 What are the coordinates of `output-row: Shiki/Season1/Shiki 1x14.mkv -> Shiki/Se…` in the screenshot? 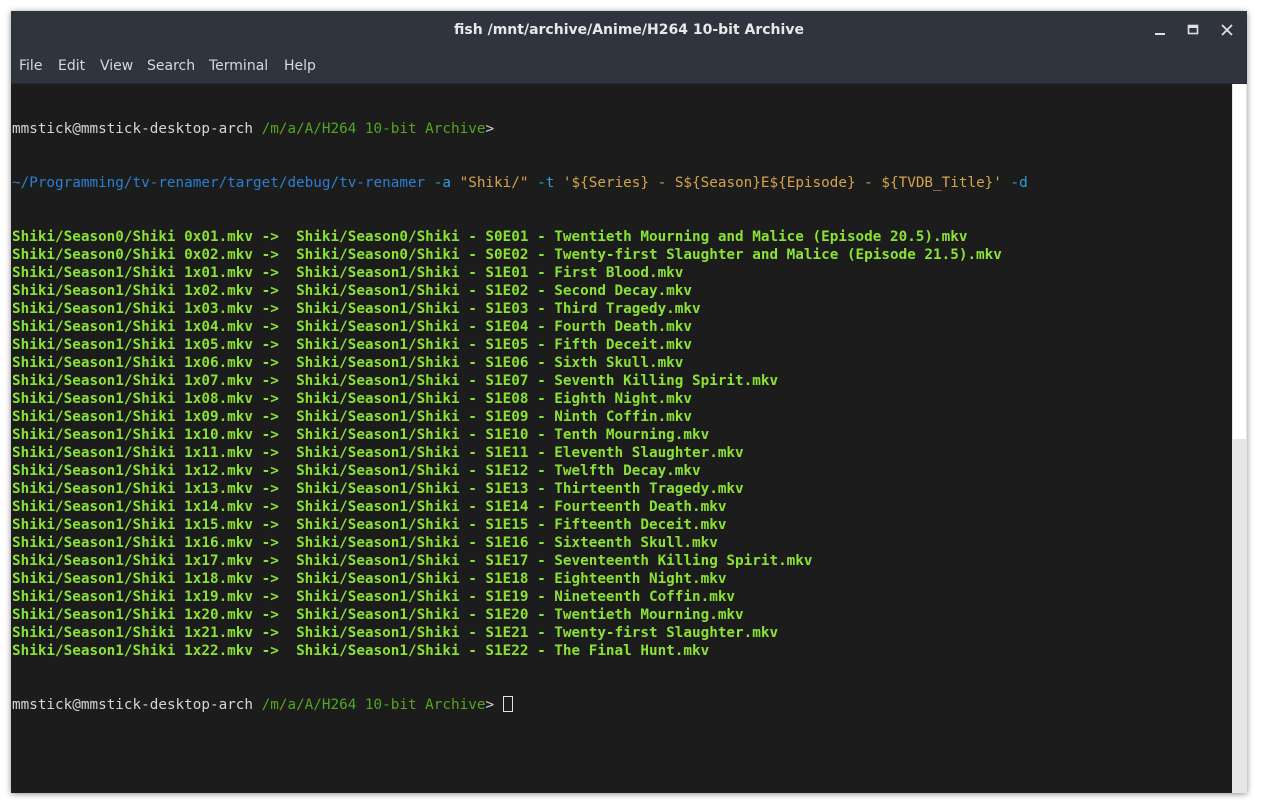 It's located at (520, 507).